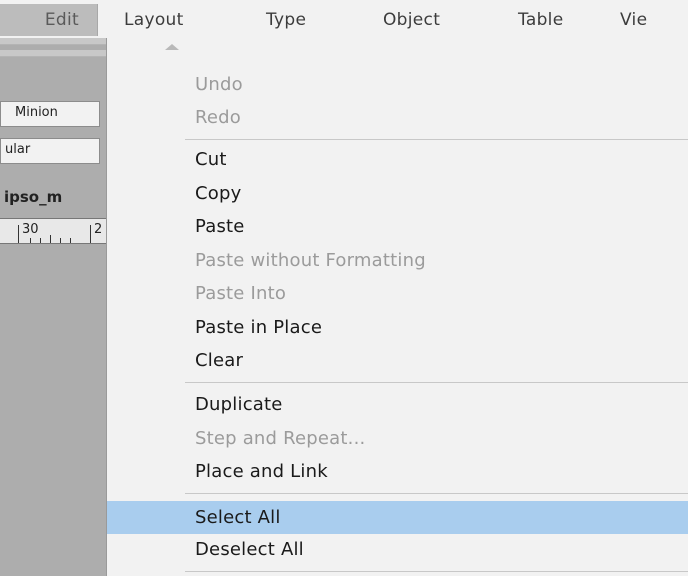 The height and width of the screenshot is (576, 688). Describe the element at coordinates (50, 151) in the screenshot. I see `font-style-field: ular` at that location.